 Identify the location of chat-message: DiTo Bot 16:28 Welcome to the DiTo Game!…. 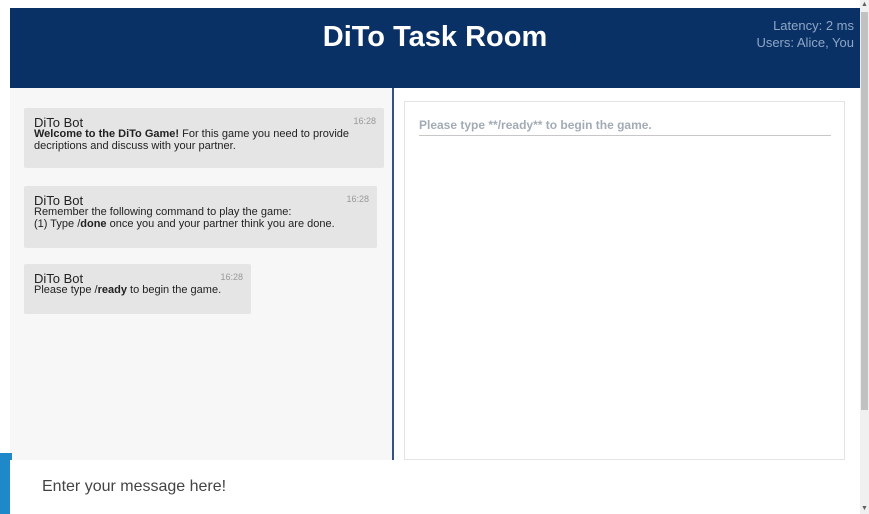
(204, 138).